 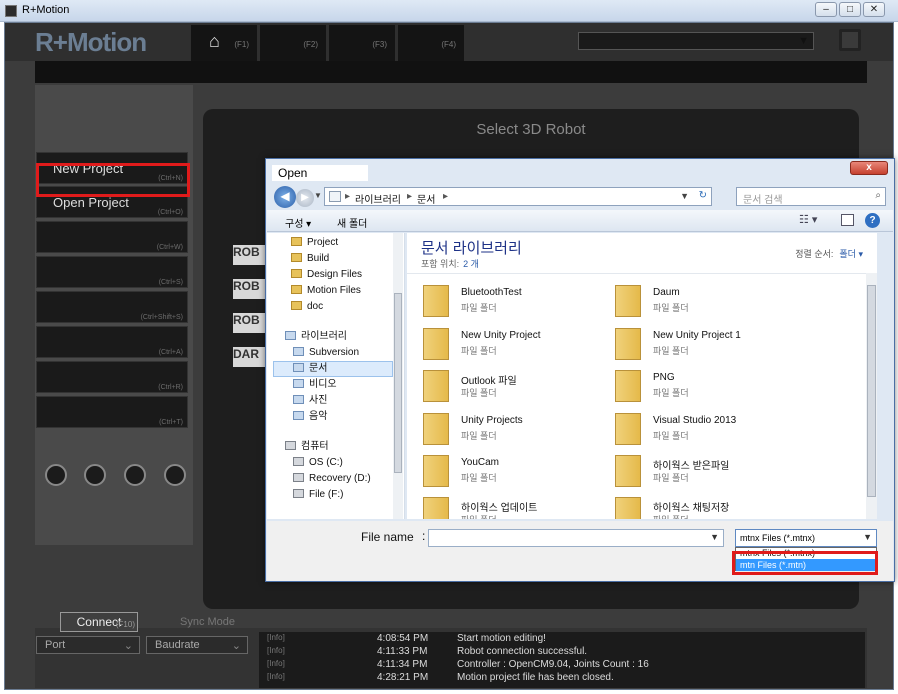 What do you see at coordinates (169, 247) in the screenshot?
I see `shortcut-label: (Ctrl+W)` at bounding box center [169, 247].